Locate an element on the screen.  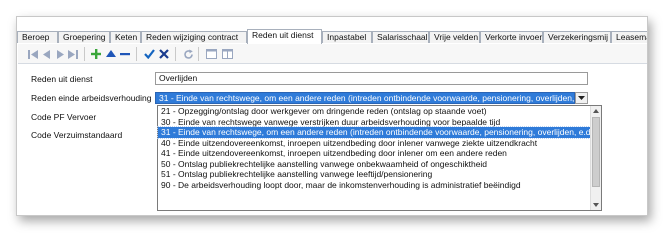
tab-keten: Keten is located at coordinates (125, 37).